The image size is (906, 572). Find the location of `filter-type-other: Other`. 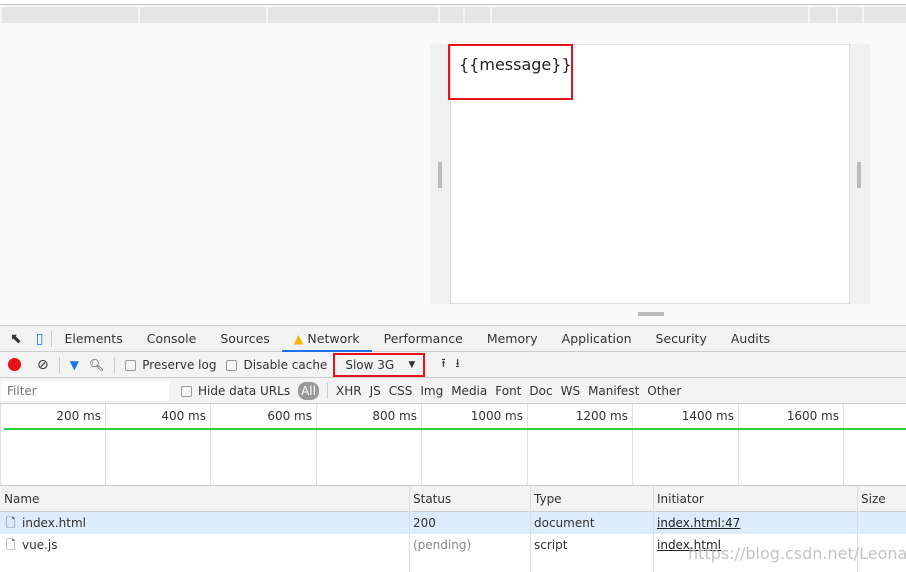

filter-type-other: Other is located at coordinates (664, 391).